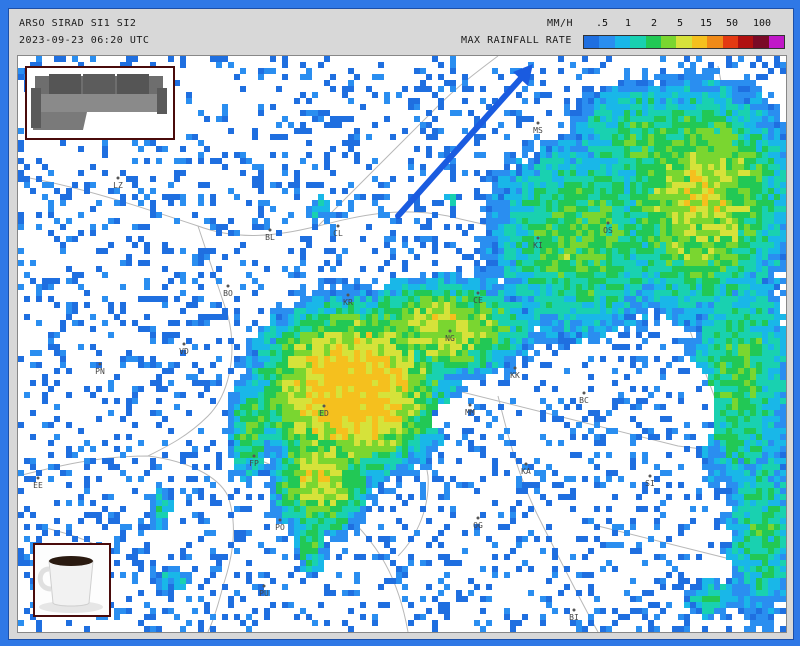 This screenshot has height=646, width=800. What do you see at coordinates (254, 463) in the screenshot?
I see `city-label: FP` at bounding box center [254, 463].